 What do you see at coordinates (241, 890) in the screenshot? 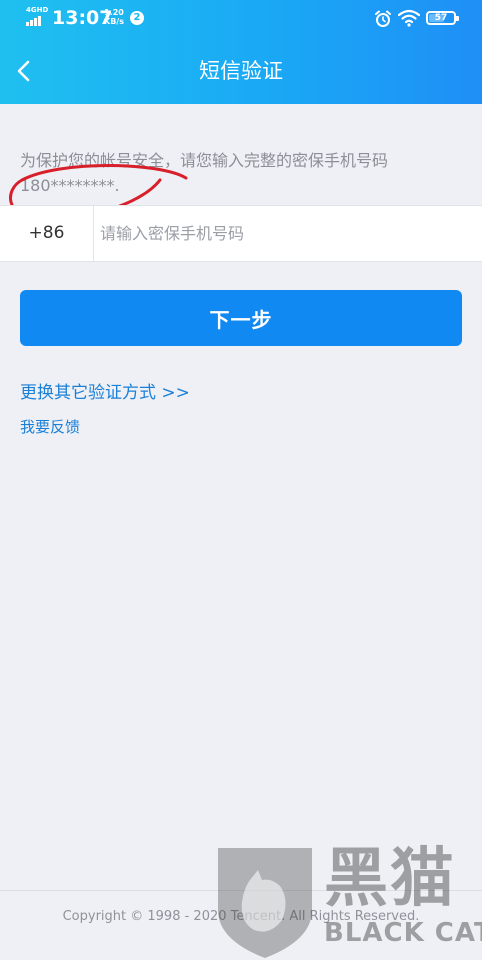
I see `footer-divider` at bounding box center [241, 890].